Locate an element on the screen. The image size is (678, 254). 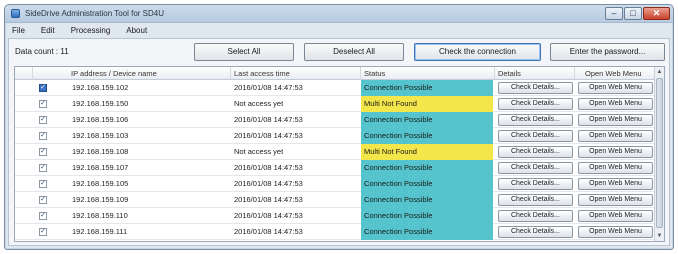
chevron-down-icon: ▼ is located at coordinates (659, 236).